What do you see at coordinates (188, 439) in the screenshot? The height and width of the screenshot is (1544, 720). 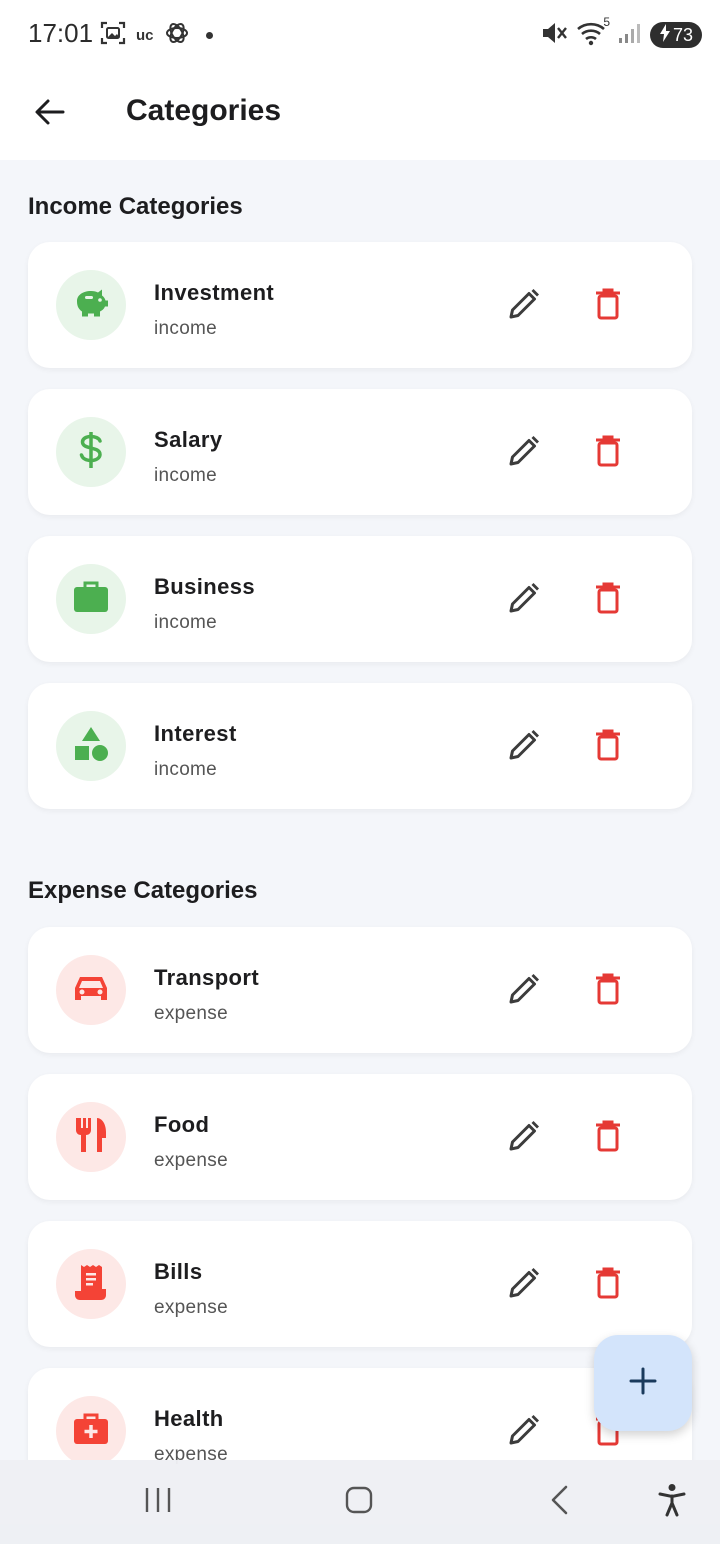 I see `category-name: Salary` at bounding box center [188, 439].